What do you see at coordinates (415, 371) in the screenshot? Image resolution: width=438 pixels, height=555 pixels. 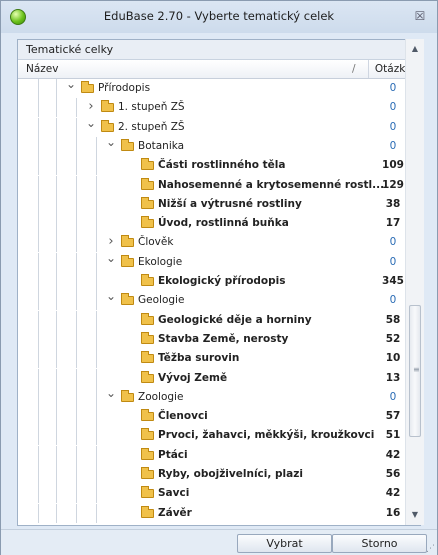 I see `scrollbar-thumb: ≡` at bounding box center [415, 371].